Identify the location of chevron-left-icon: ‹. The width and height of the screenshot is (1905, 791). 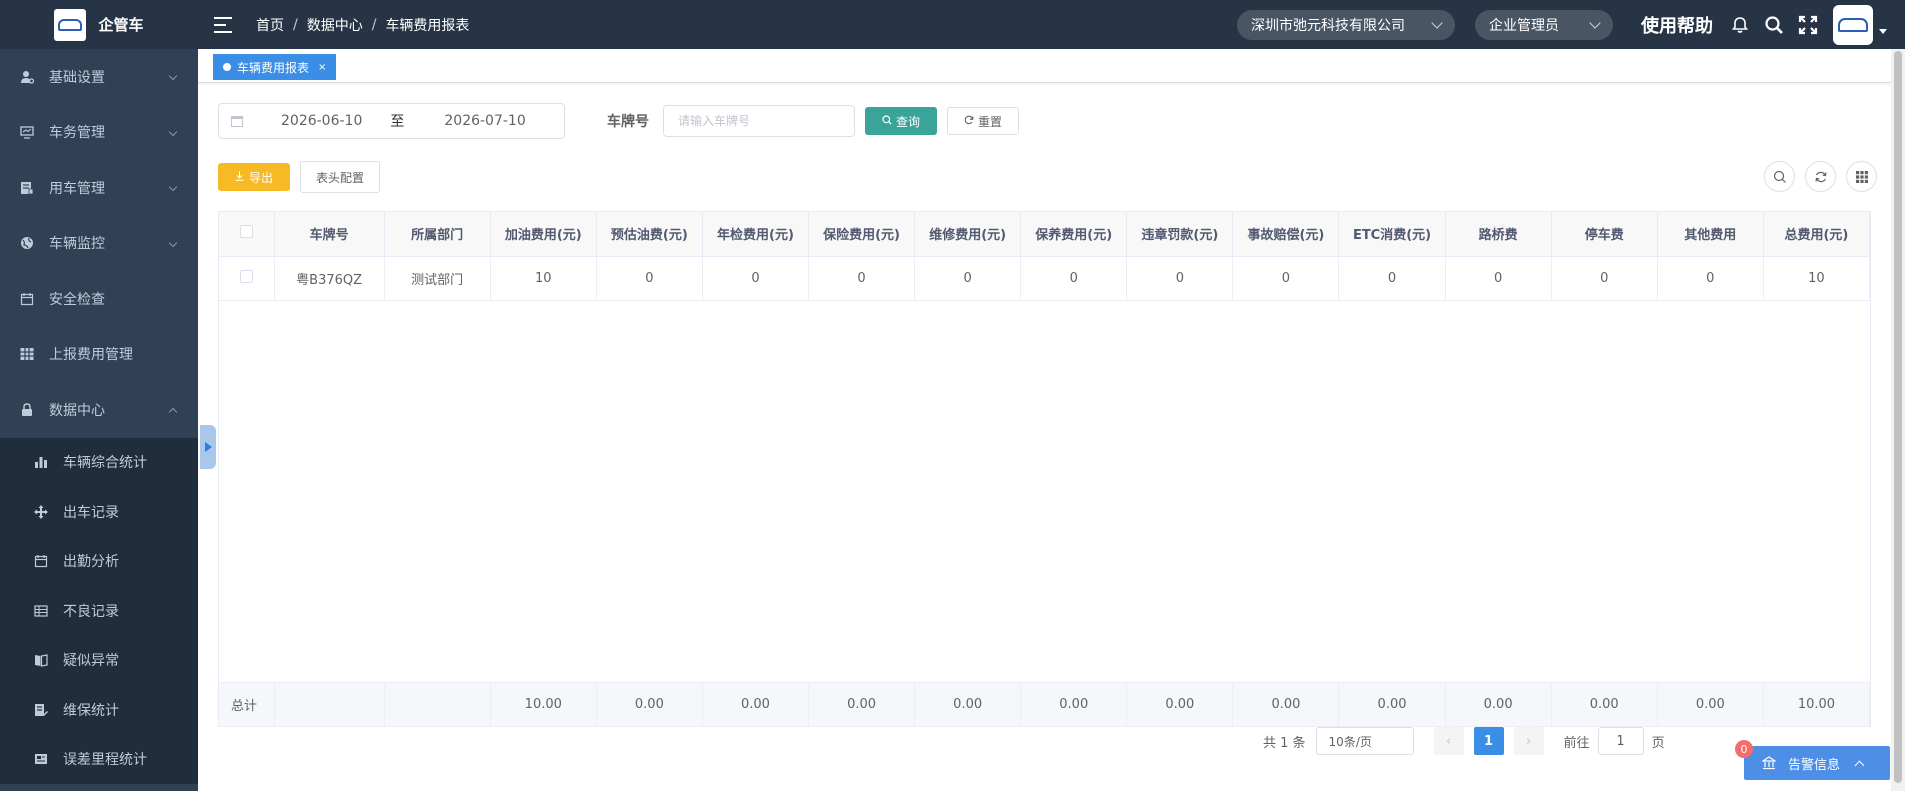
(1448, 741).